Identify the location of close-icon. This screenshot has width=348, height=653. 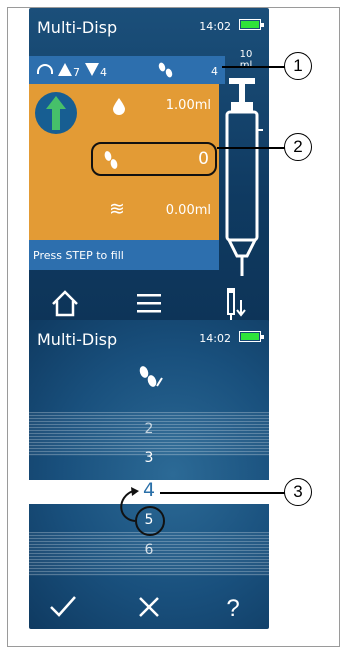
(149, 607).